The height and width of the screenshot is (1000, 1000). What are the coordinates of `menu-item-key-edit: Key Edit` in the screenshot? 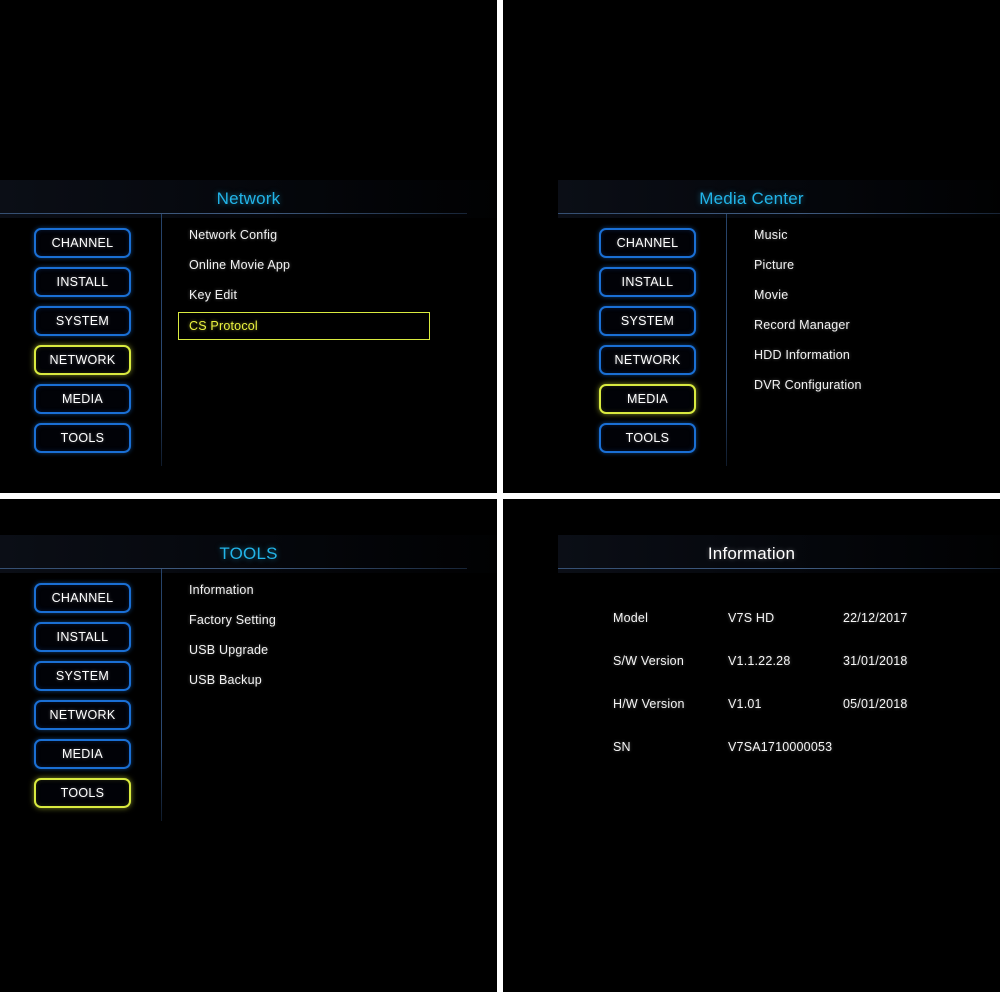 It's located at (304, 295).